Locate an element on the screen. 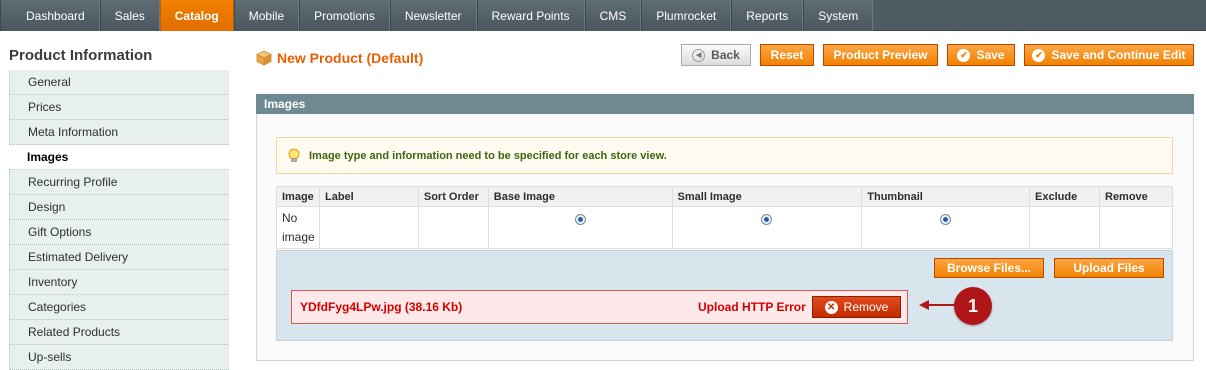 The height and width of the screenshot is (370, 1206). back-button: ◀ Back is located at coordinates (716, 55).